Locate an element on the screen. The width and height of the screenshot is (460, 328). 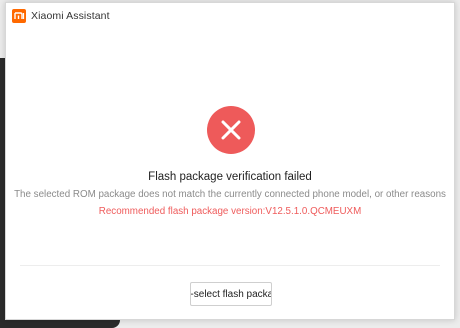
error-headline: Flash package verification failed is located at coordinates (230, 177).